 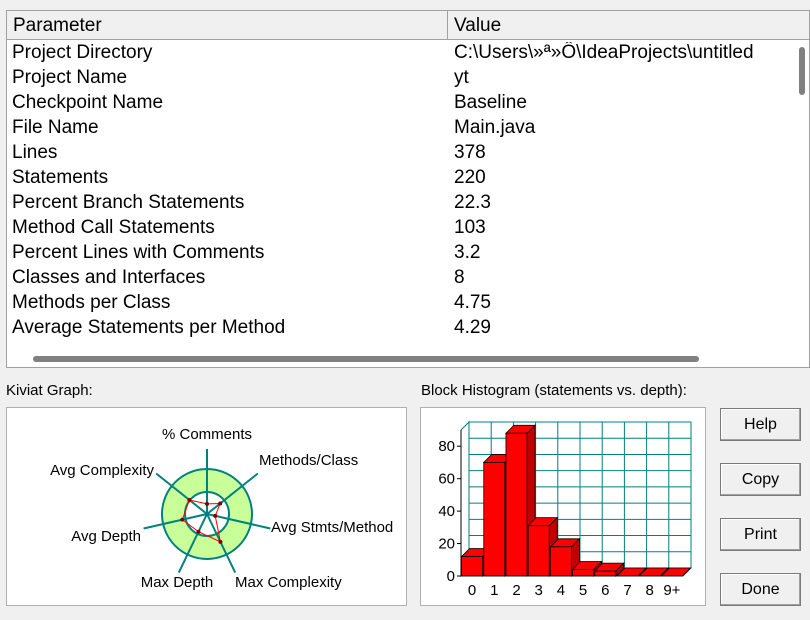 I want to click on horizontal-scrollbar, so click(x=366, y=359).